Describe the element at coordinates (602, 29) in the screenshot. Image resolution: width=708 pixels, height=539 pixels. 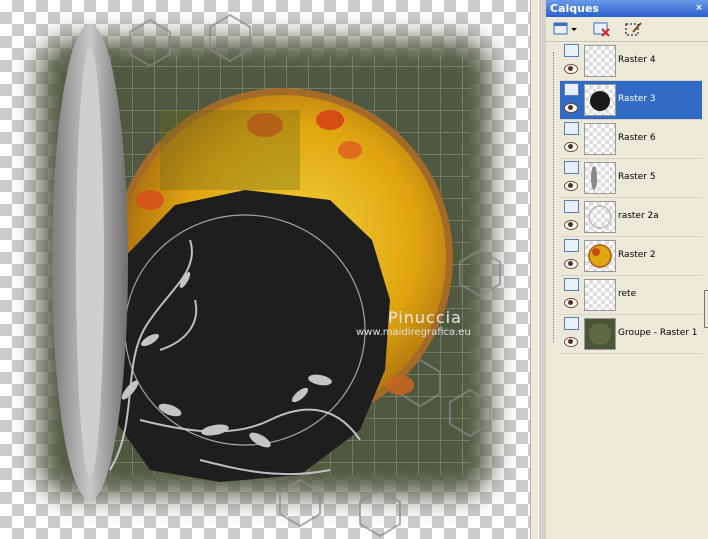
I see `delete-layer-icon` at that location.